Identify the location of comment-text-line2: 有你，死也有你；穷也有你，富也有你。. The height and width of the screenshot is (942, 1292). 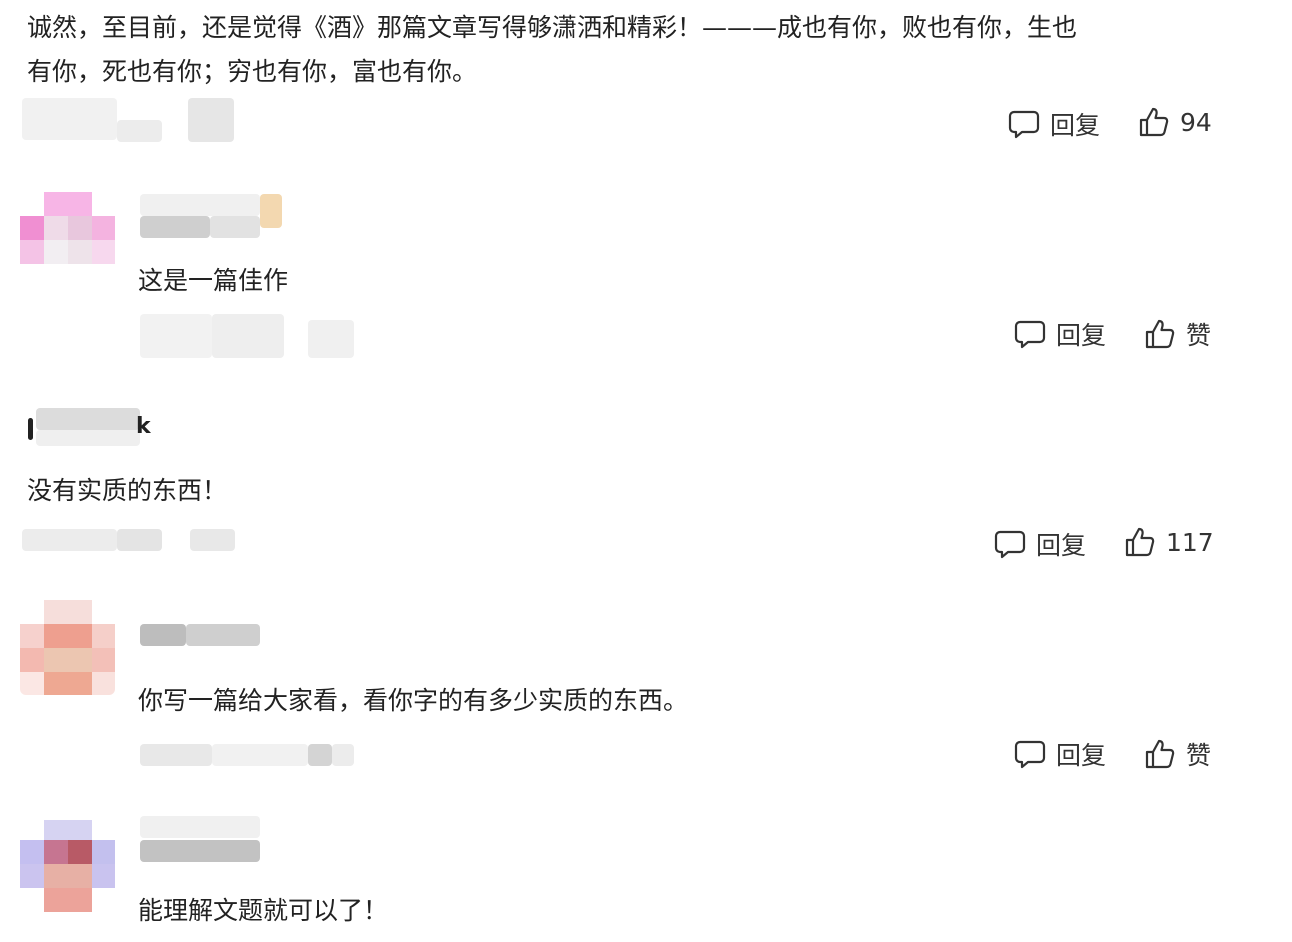
(252, 71).